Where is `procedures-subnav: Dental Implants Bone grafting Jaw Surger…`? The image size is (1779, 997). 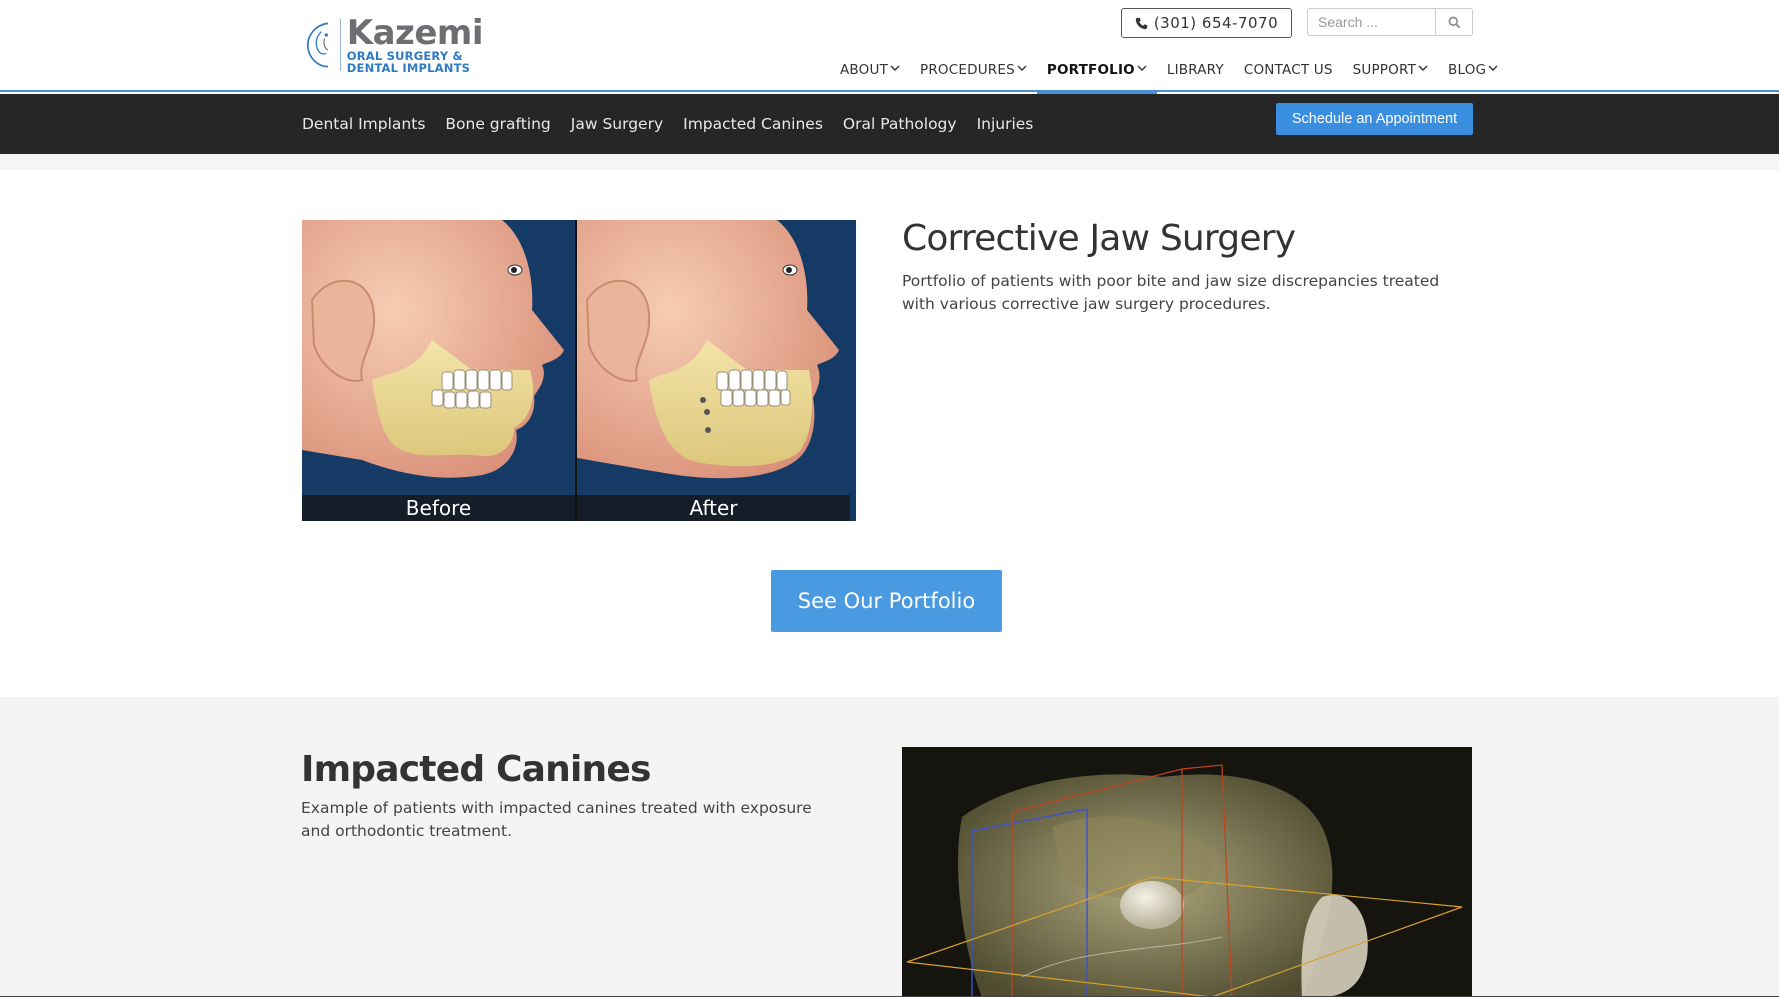 procedures-subnav: Dental Implants Bone grafting Jaw Surger… is located at coordinates (889, 124).